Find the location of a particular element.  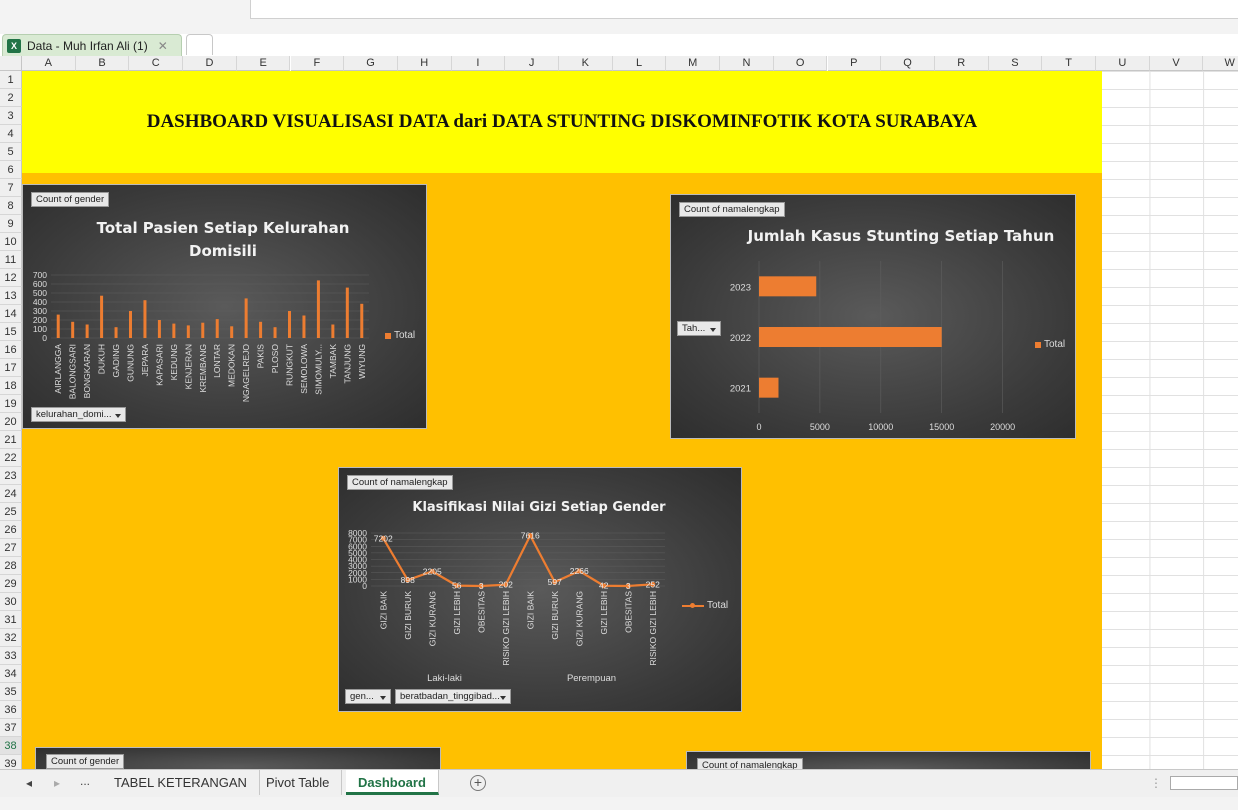

tab-dashboard: Dashboard is located at coordinates (392, 782).